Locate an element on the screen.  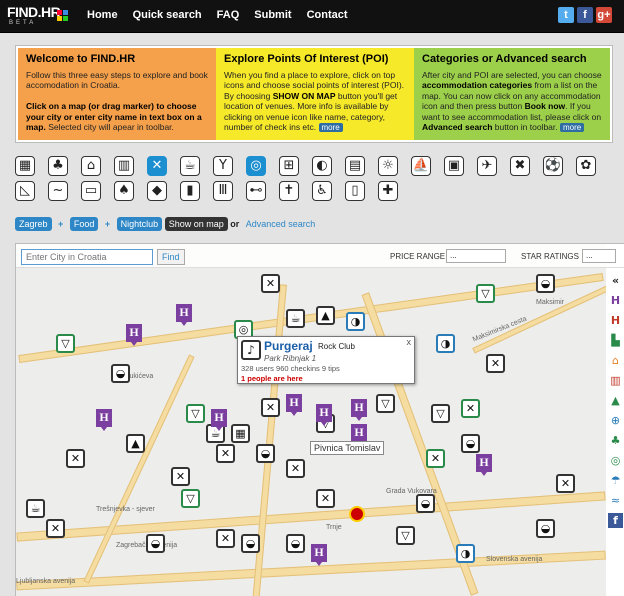
category-books-icon: ▮ is located at coordinates (190, 191).